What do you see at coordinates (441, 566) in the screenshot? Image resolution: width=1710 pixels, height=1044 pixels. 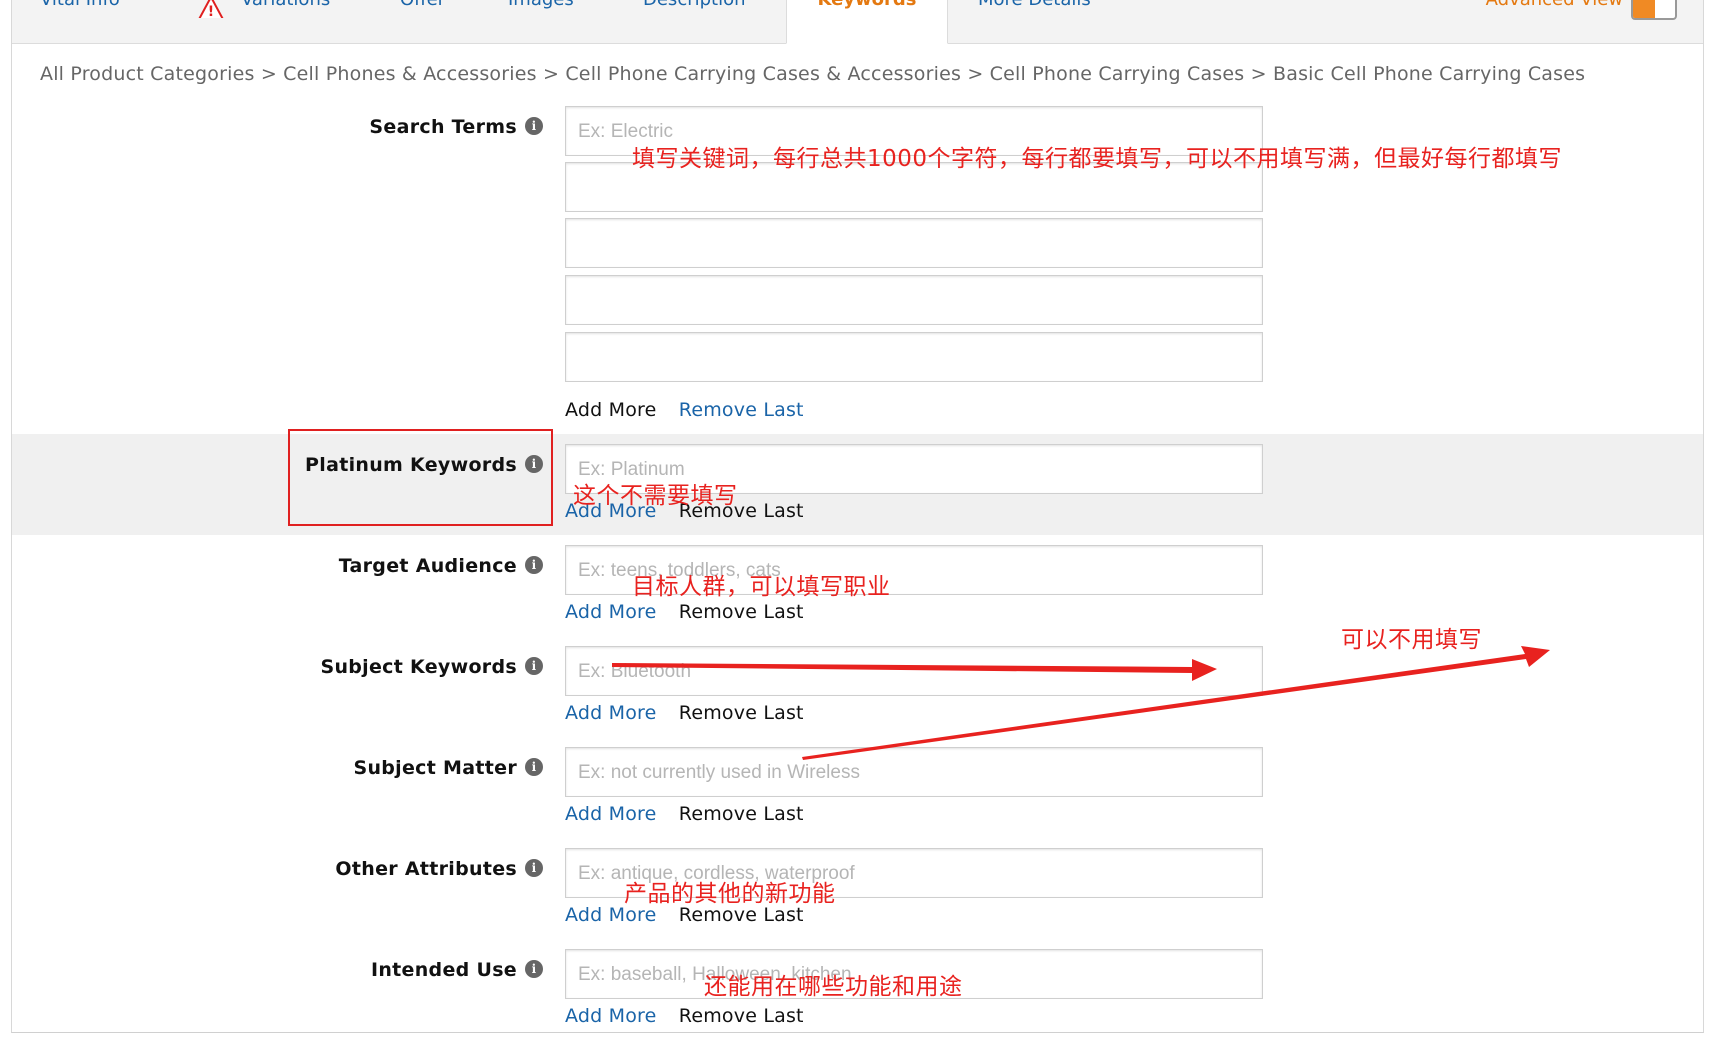 I see `target-audience-label: Target Audience i` at bounding box center [441, 566].